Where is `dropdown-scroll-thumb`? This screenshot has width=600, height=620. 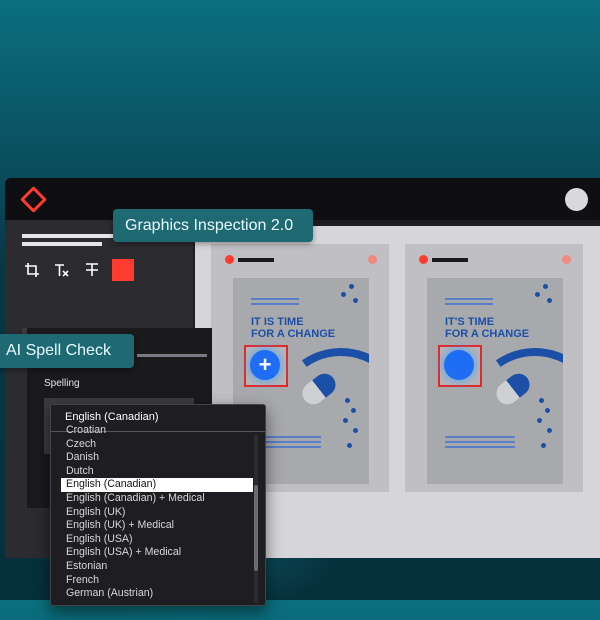 dropdown-scroll-thumb is located at coordinates (256, 528).